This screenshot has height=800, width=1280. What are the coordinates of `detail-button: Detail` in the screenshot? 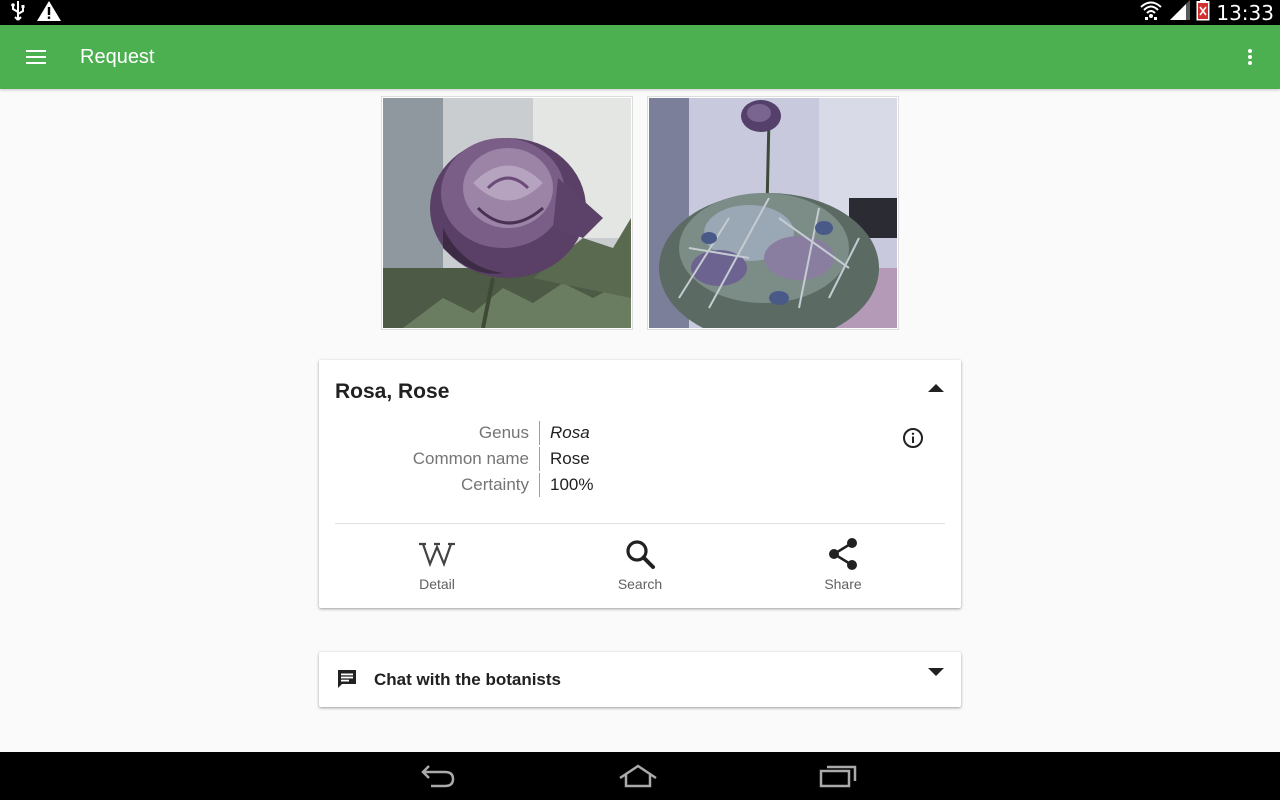 It's located at (437, 566).